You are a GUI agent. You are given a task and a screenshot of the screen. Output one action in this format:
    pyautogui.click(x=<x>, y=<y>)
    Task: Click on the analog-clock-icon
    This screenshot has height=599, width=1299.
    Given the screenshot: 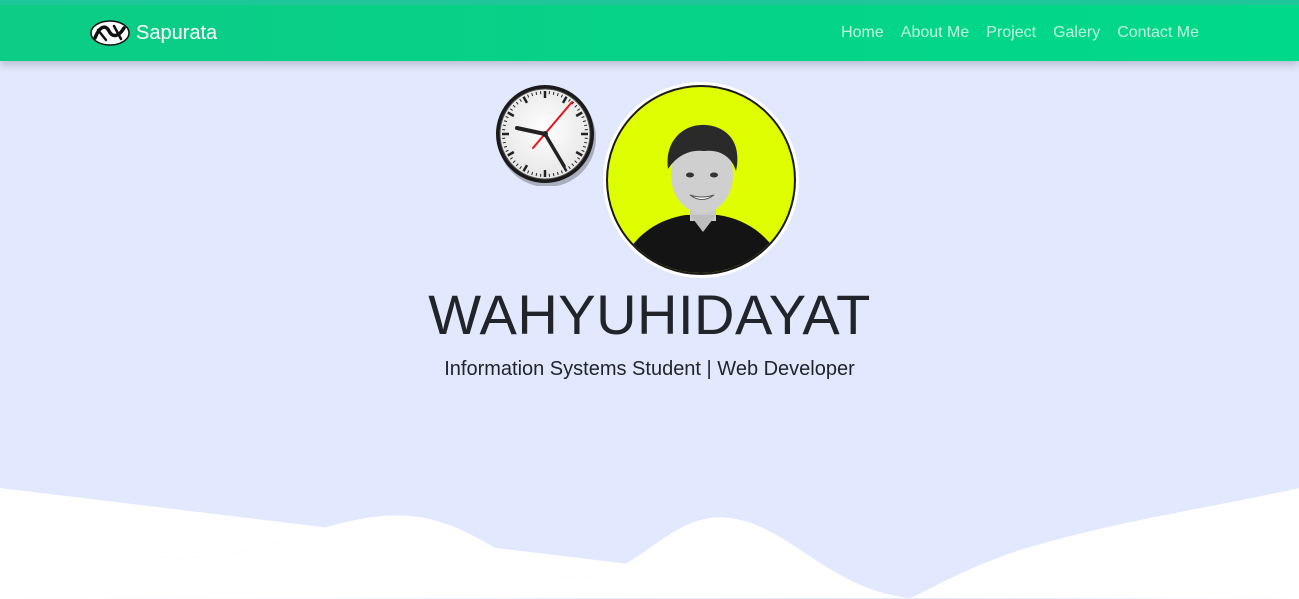 What is the action you would take?
    pyautogui.click(x=546, y=134)
    